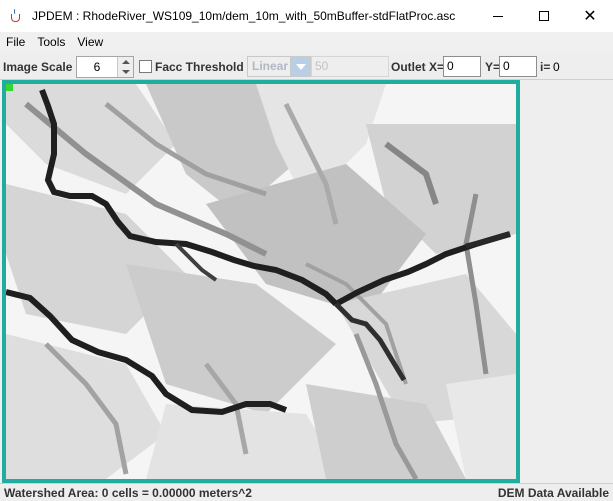  I want to click on menu-bar: File Tools View, so click(306, 42).